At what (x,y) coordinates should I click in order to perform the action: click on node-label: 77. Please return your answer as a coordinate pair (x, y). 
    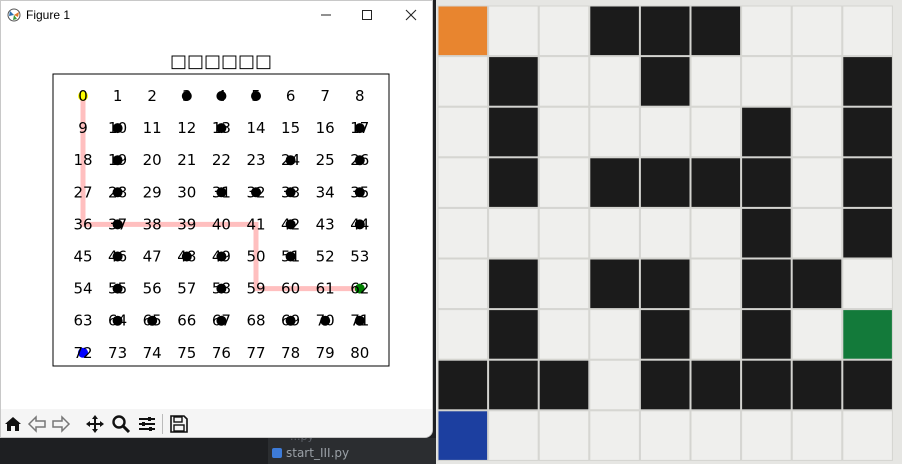
    Looking at the image, I should click on (255, 353).